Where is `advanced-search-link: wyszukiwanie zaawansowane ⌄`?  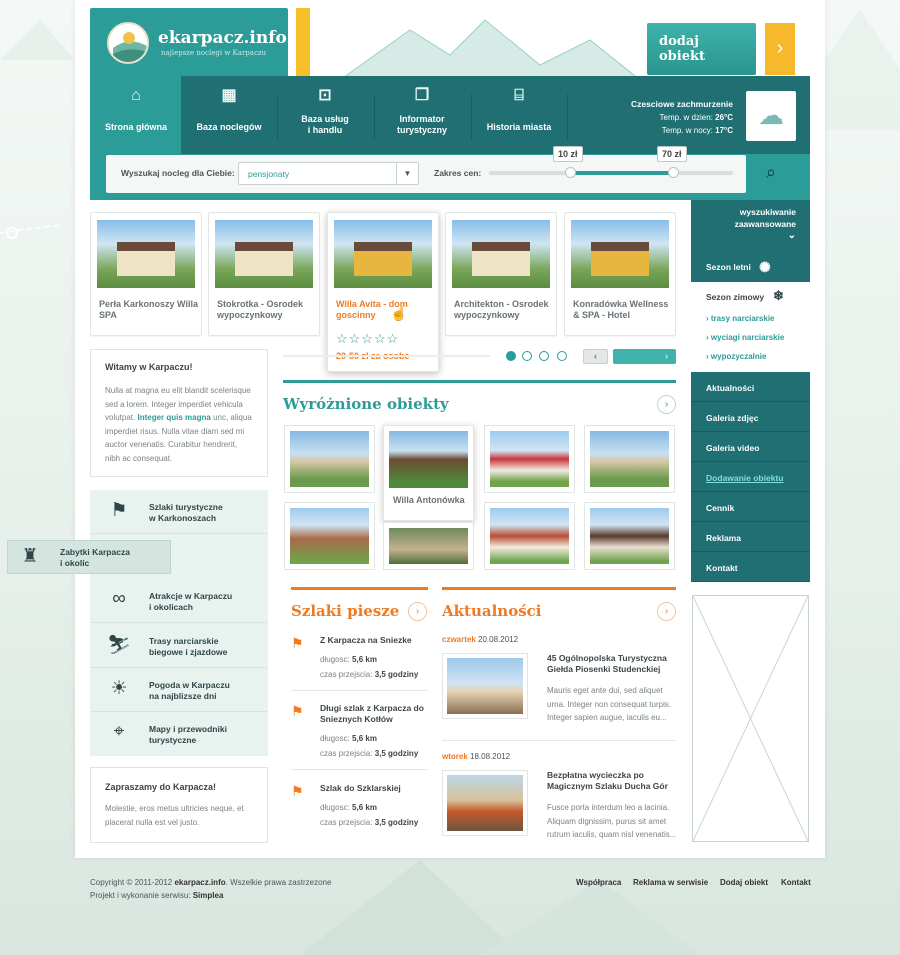 advanced-search-link: wyszukiwanie zaawansowane ⌄ is located at coordinates (750, 226).